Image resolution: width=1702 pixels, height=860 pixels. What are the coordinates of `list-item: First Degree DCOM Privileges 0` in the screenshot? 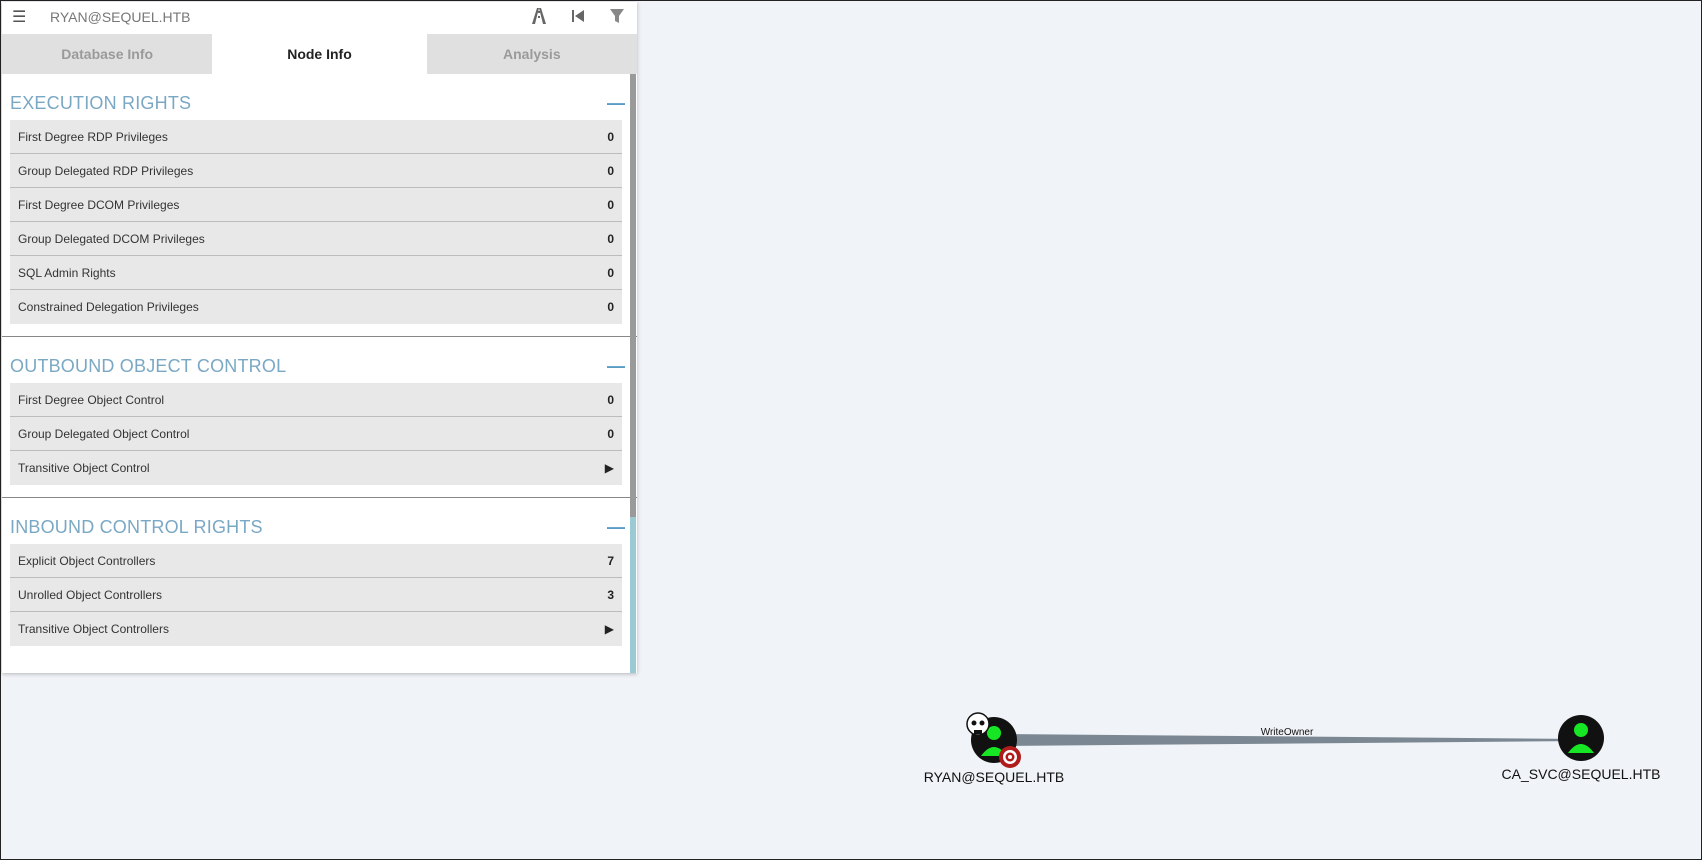 It's located at (316, 205).